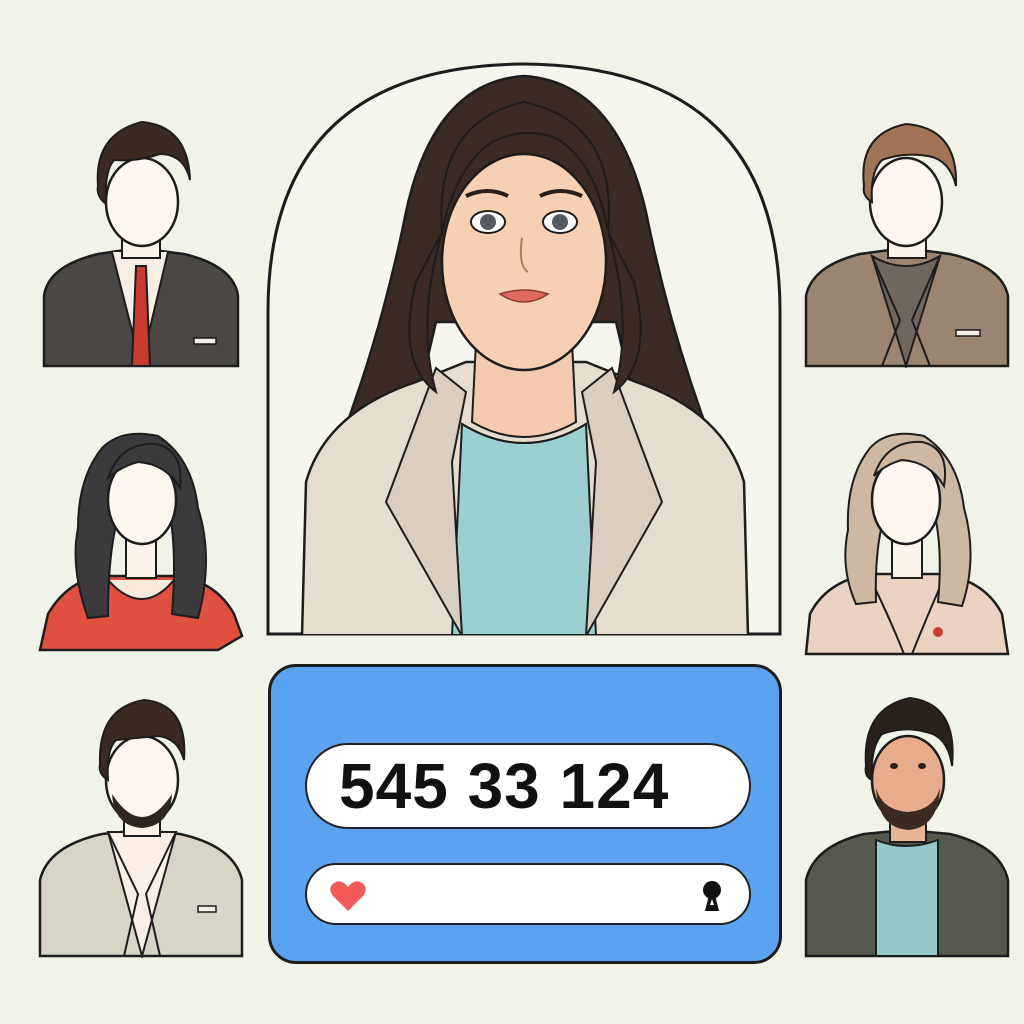 The width and height of the screenshot is (1024, 1024). What do you see at coordinates (528, 894) in the screenshot?
I see `contact-action-bar` at bounding box center [528, 894].